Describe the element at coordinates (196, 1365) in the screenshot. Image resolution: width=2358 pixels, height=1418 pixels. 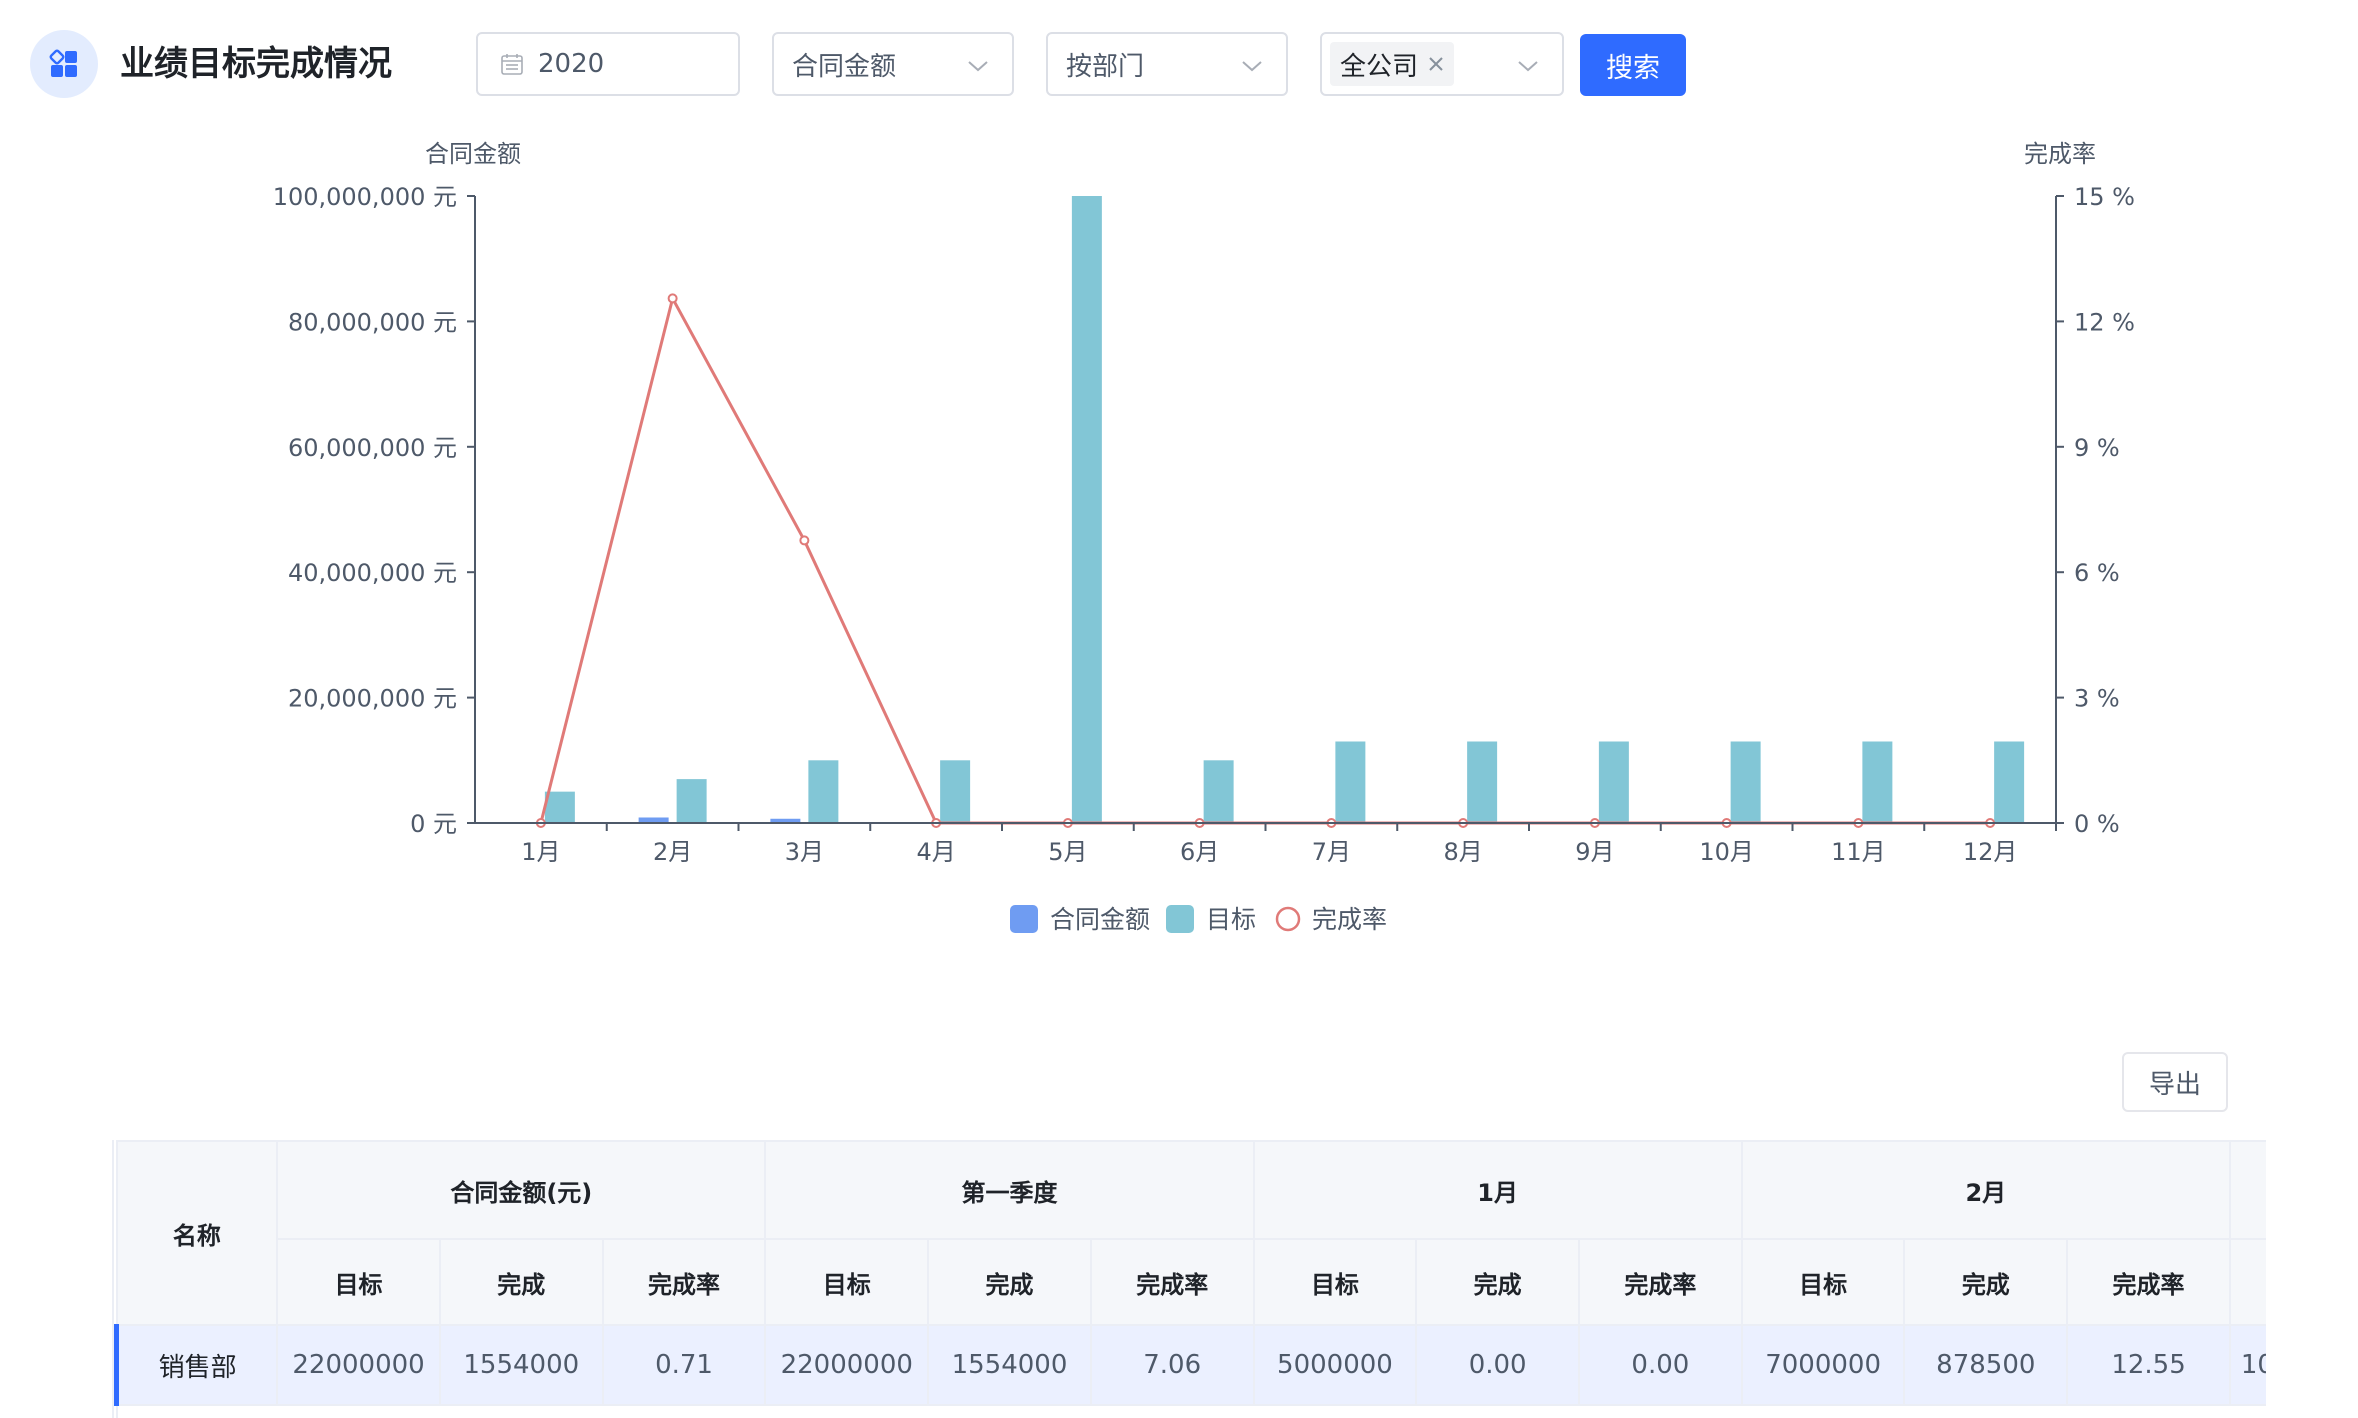
I see `row-name: 销售部` at that location.